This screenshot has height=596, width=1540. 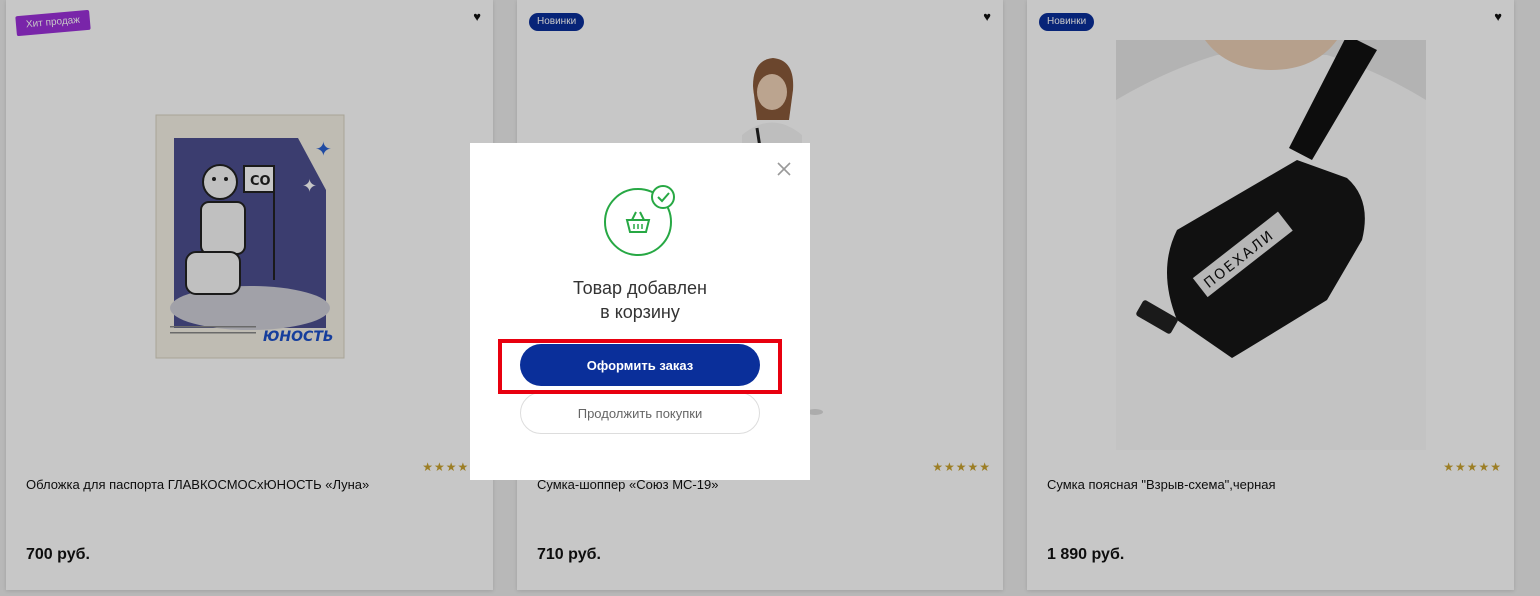 What do you see at coordinates (640, 365) in the screenshot?
I see `checkout-button: Оформить заказ` at bounding box center [640, 365].